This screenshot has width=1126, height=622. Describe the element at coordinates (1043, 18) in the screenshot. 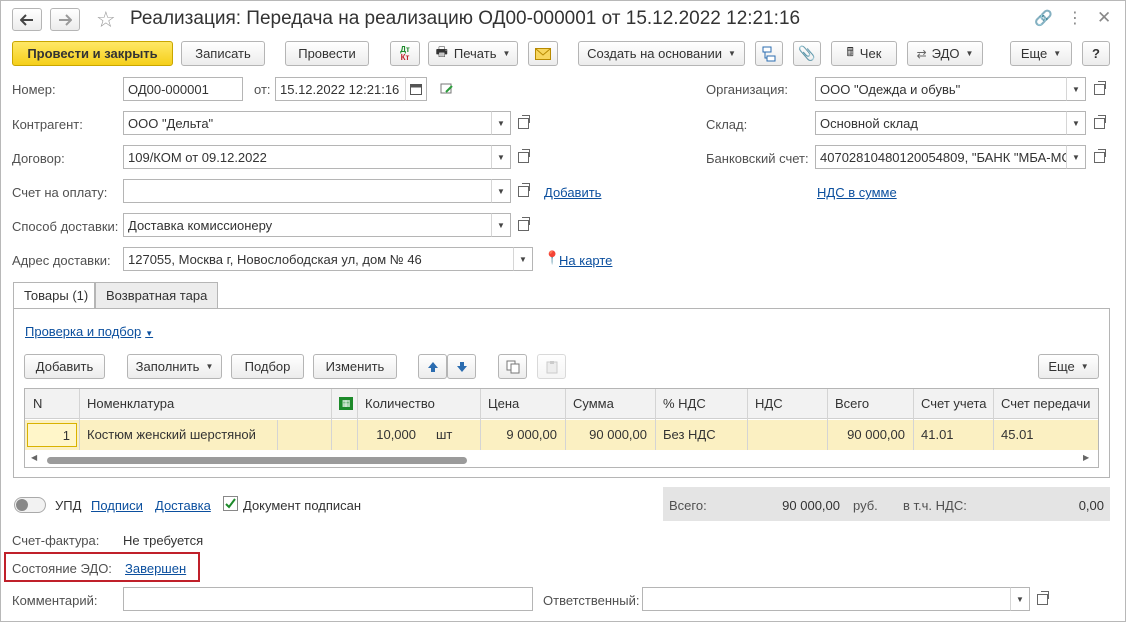

I see `link-icon: 🔗` at that location.